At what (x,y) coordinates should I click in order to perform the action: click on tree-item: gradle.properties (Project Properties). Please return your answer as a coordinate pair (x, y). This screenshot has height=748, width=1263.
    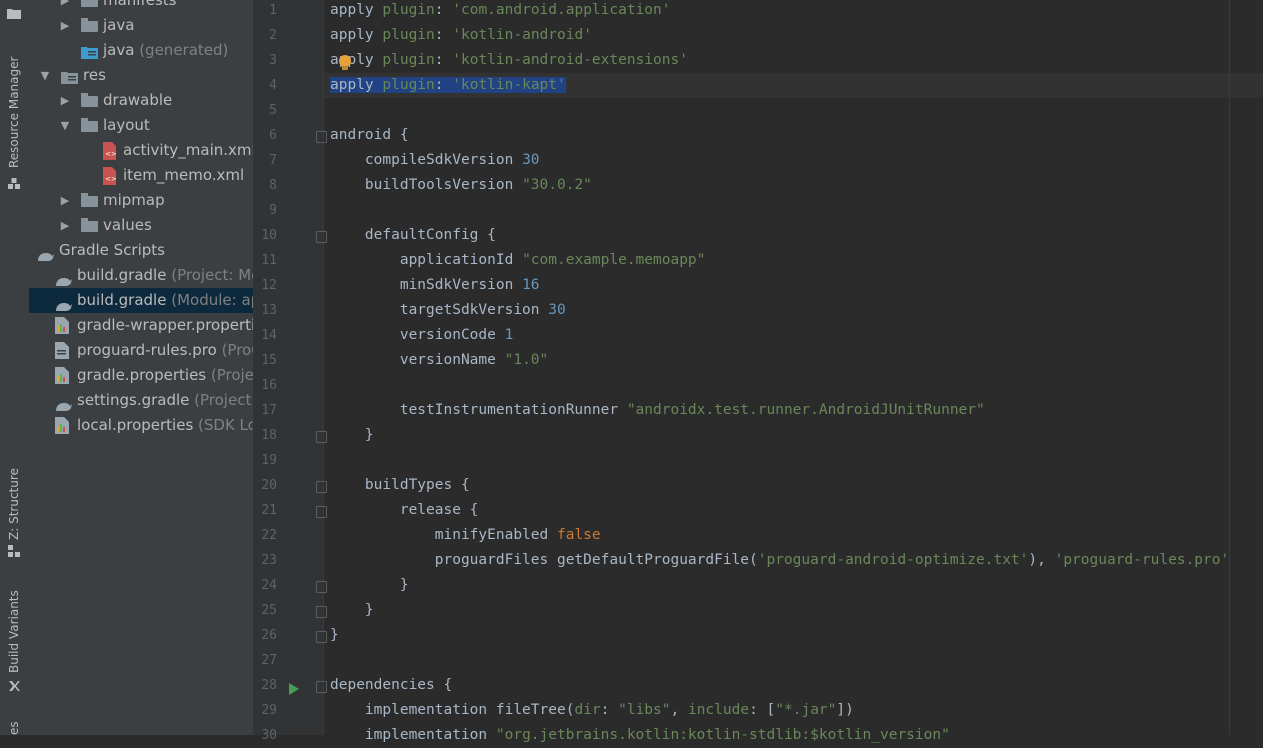
    Looking at the image, I should click on (141, 375).